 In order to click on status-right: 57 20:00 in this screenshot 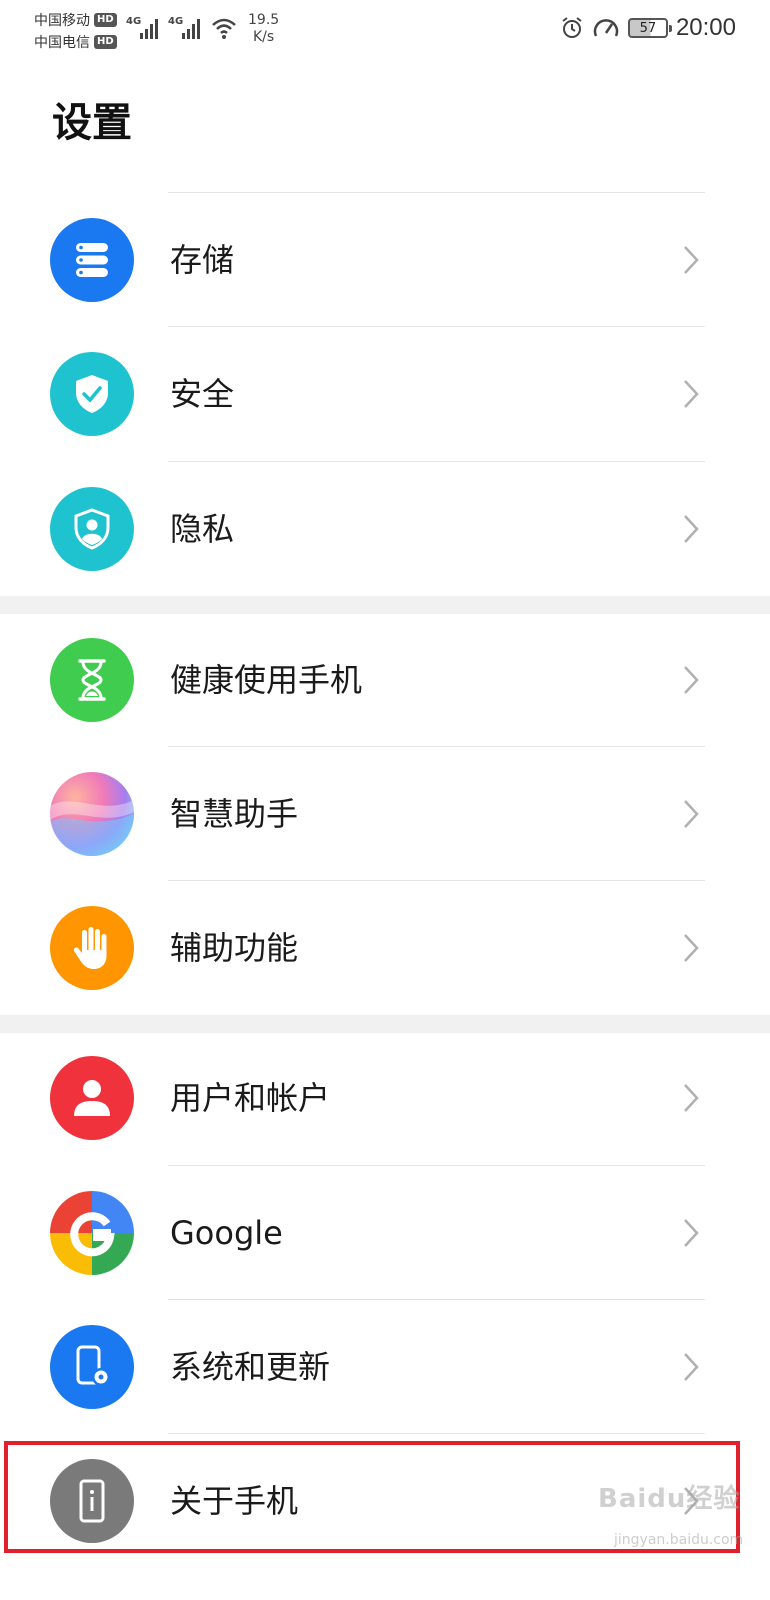, I will do `click(648, 28)`.